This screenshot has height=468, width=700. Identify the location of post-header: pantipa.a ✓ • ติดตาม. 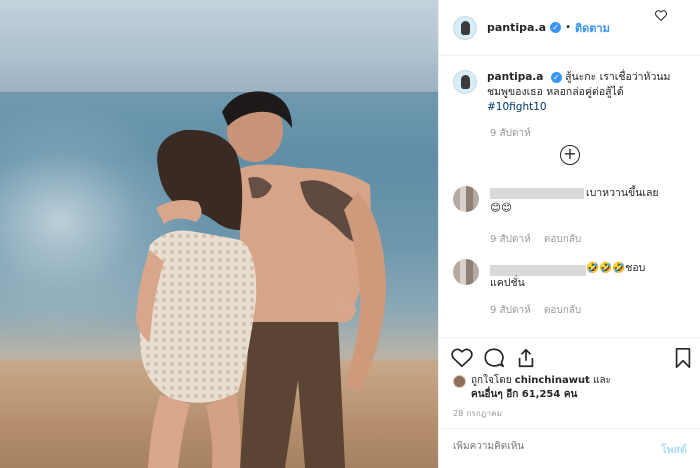
(569, 28).